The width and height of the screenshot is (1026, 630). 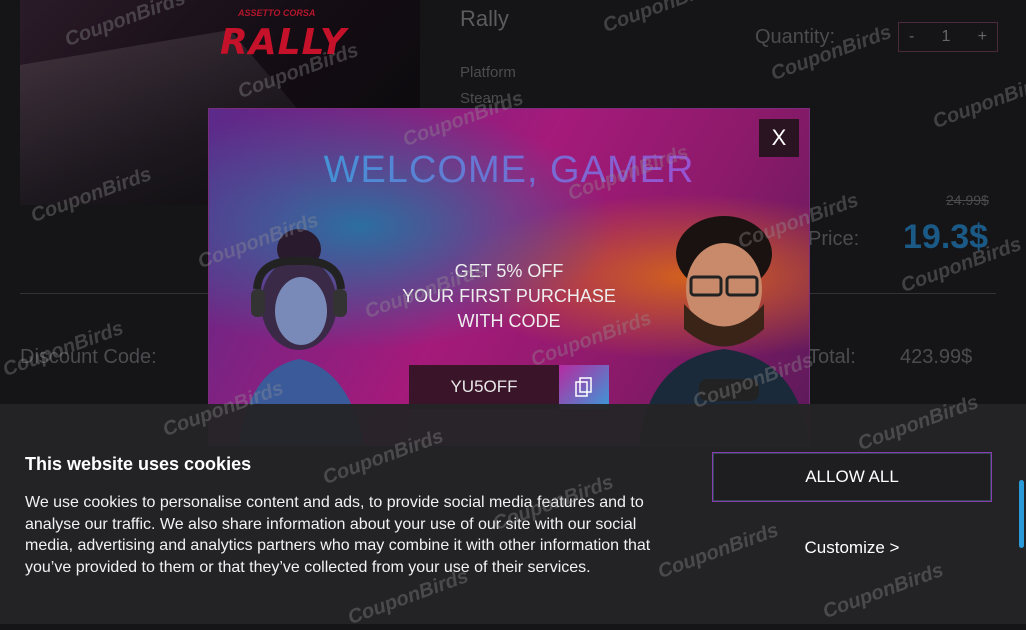 I want to click on modal-title: WELCOME, GAMER, so click(x=509, y=170).